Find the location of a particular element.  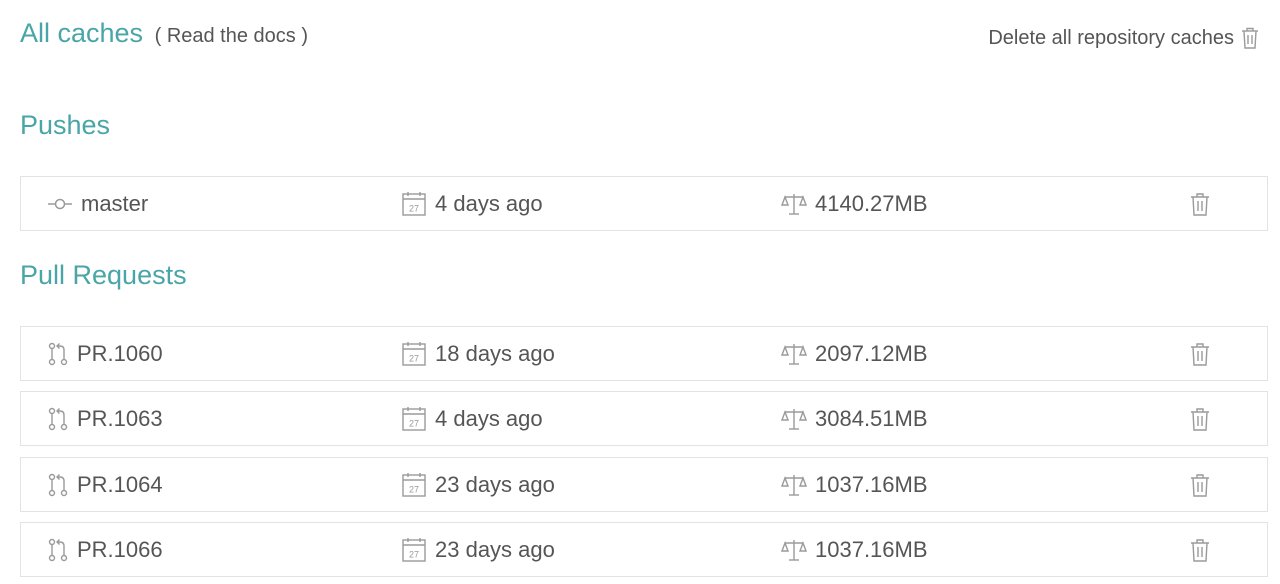

cache-name-cell: PR.1064 is located at coordinates (105, 484).